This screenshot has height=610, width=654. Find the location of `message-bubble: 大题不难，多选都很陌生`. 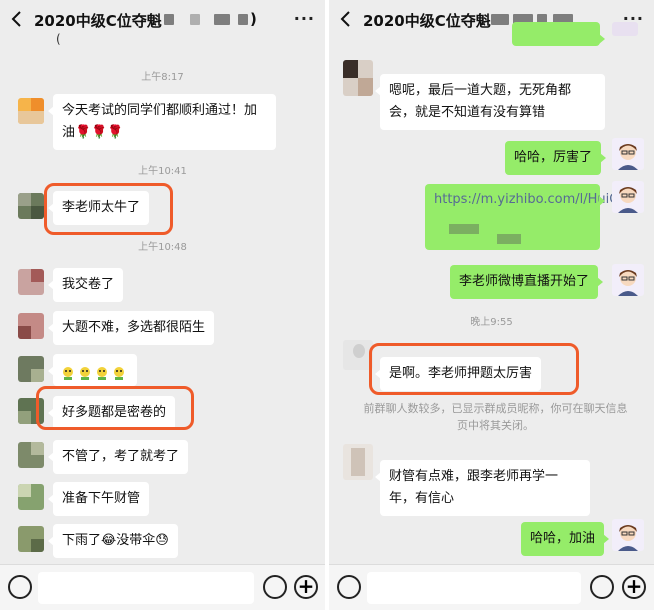

message-bubble: 大题不难，多选都很陌生 is located at coordinates (131, 328).